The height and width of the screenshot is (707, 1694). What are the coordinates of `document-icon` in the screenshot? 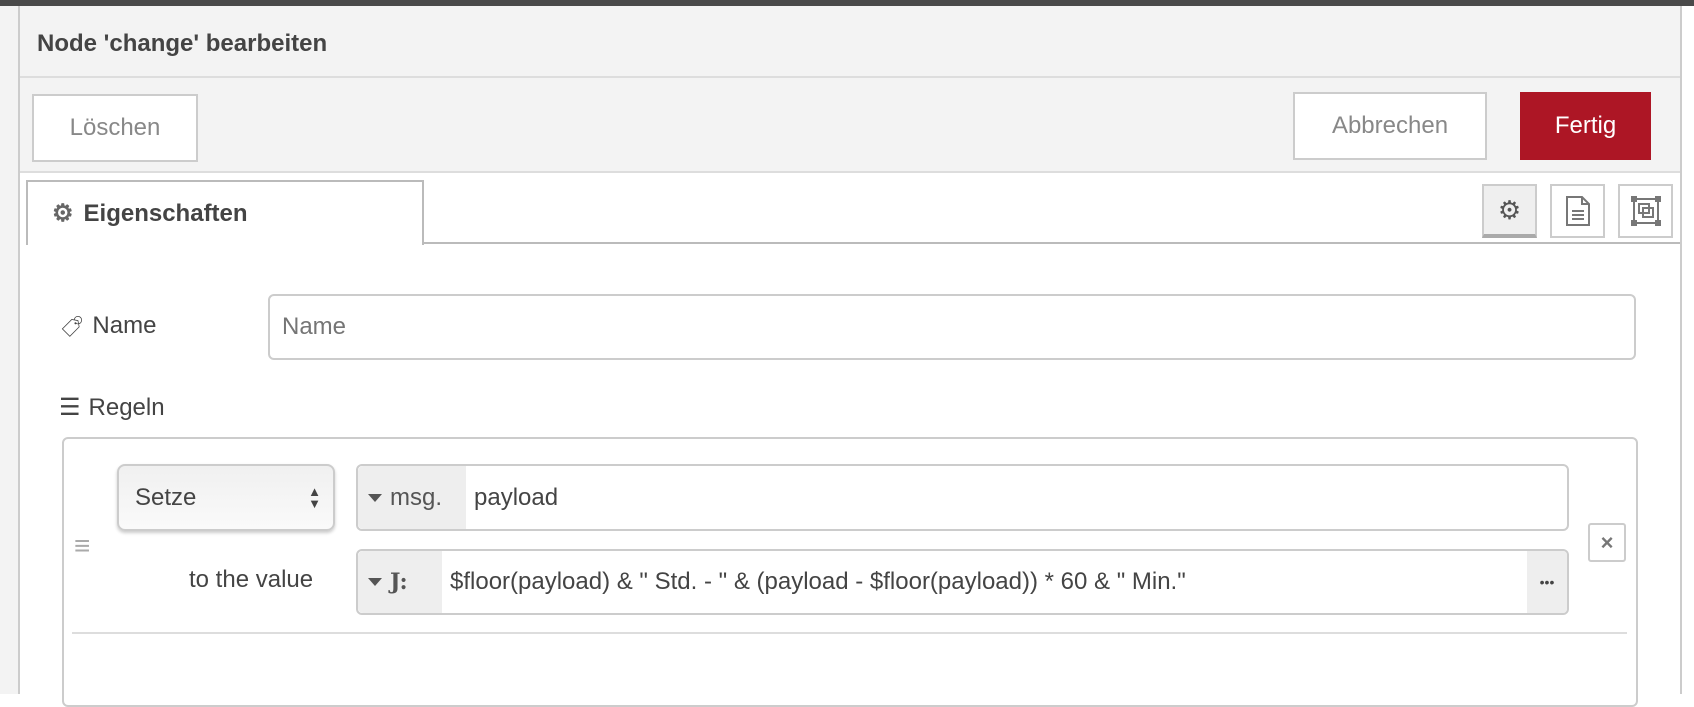 It's located at (1577, 211).